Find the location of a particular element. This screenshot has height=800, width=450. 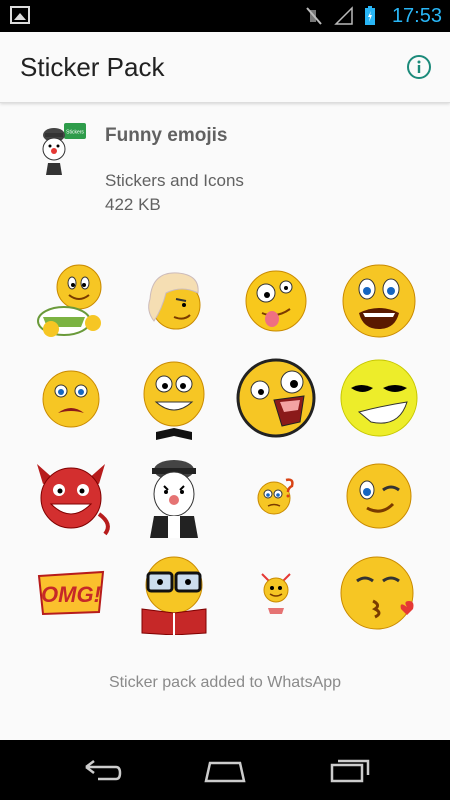

sticker-hug-emoji is located at coordinates (69, 300).